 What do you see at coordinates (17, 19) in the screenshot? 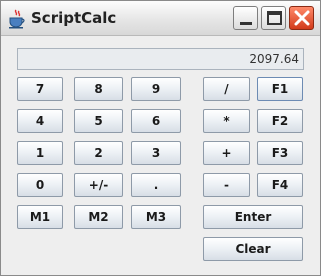
I see `java-coffee-cup-icon` at bounding box center [17, 19].